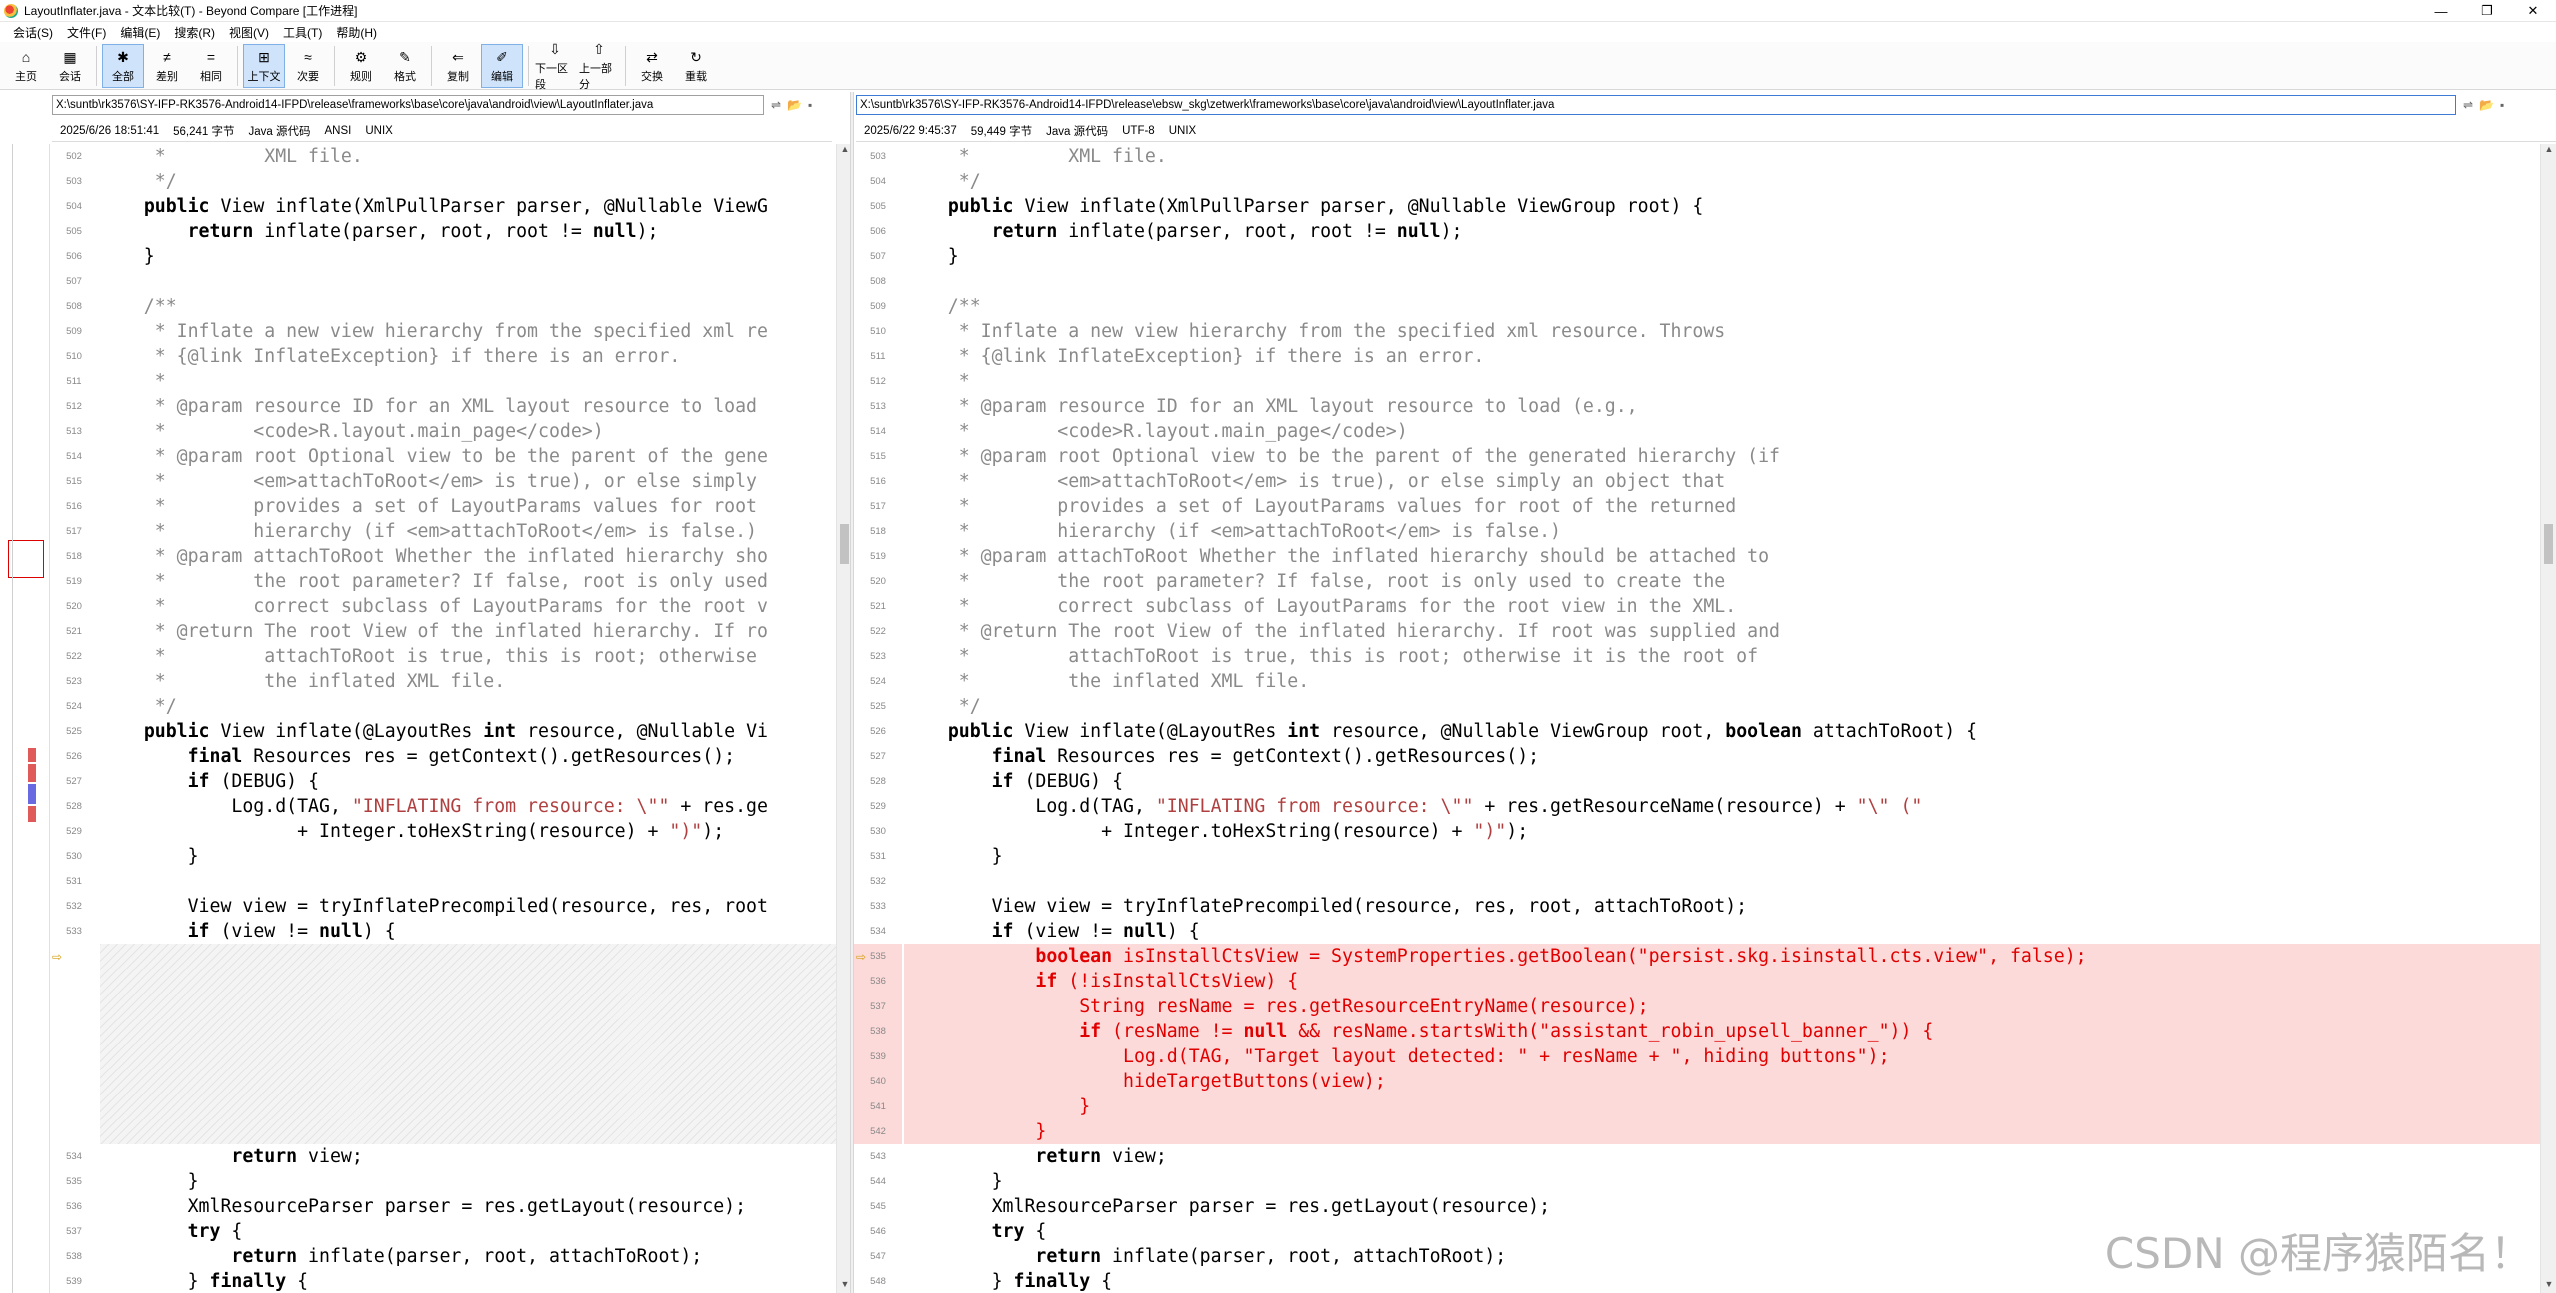  What do you see at coordinates (86, 32) in the screenshot?
I see `menu-item: 文件(F)` at bounding box center [86, 32].